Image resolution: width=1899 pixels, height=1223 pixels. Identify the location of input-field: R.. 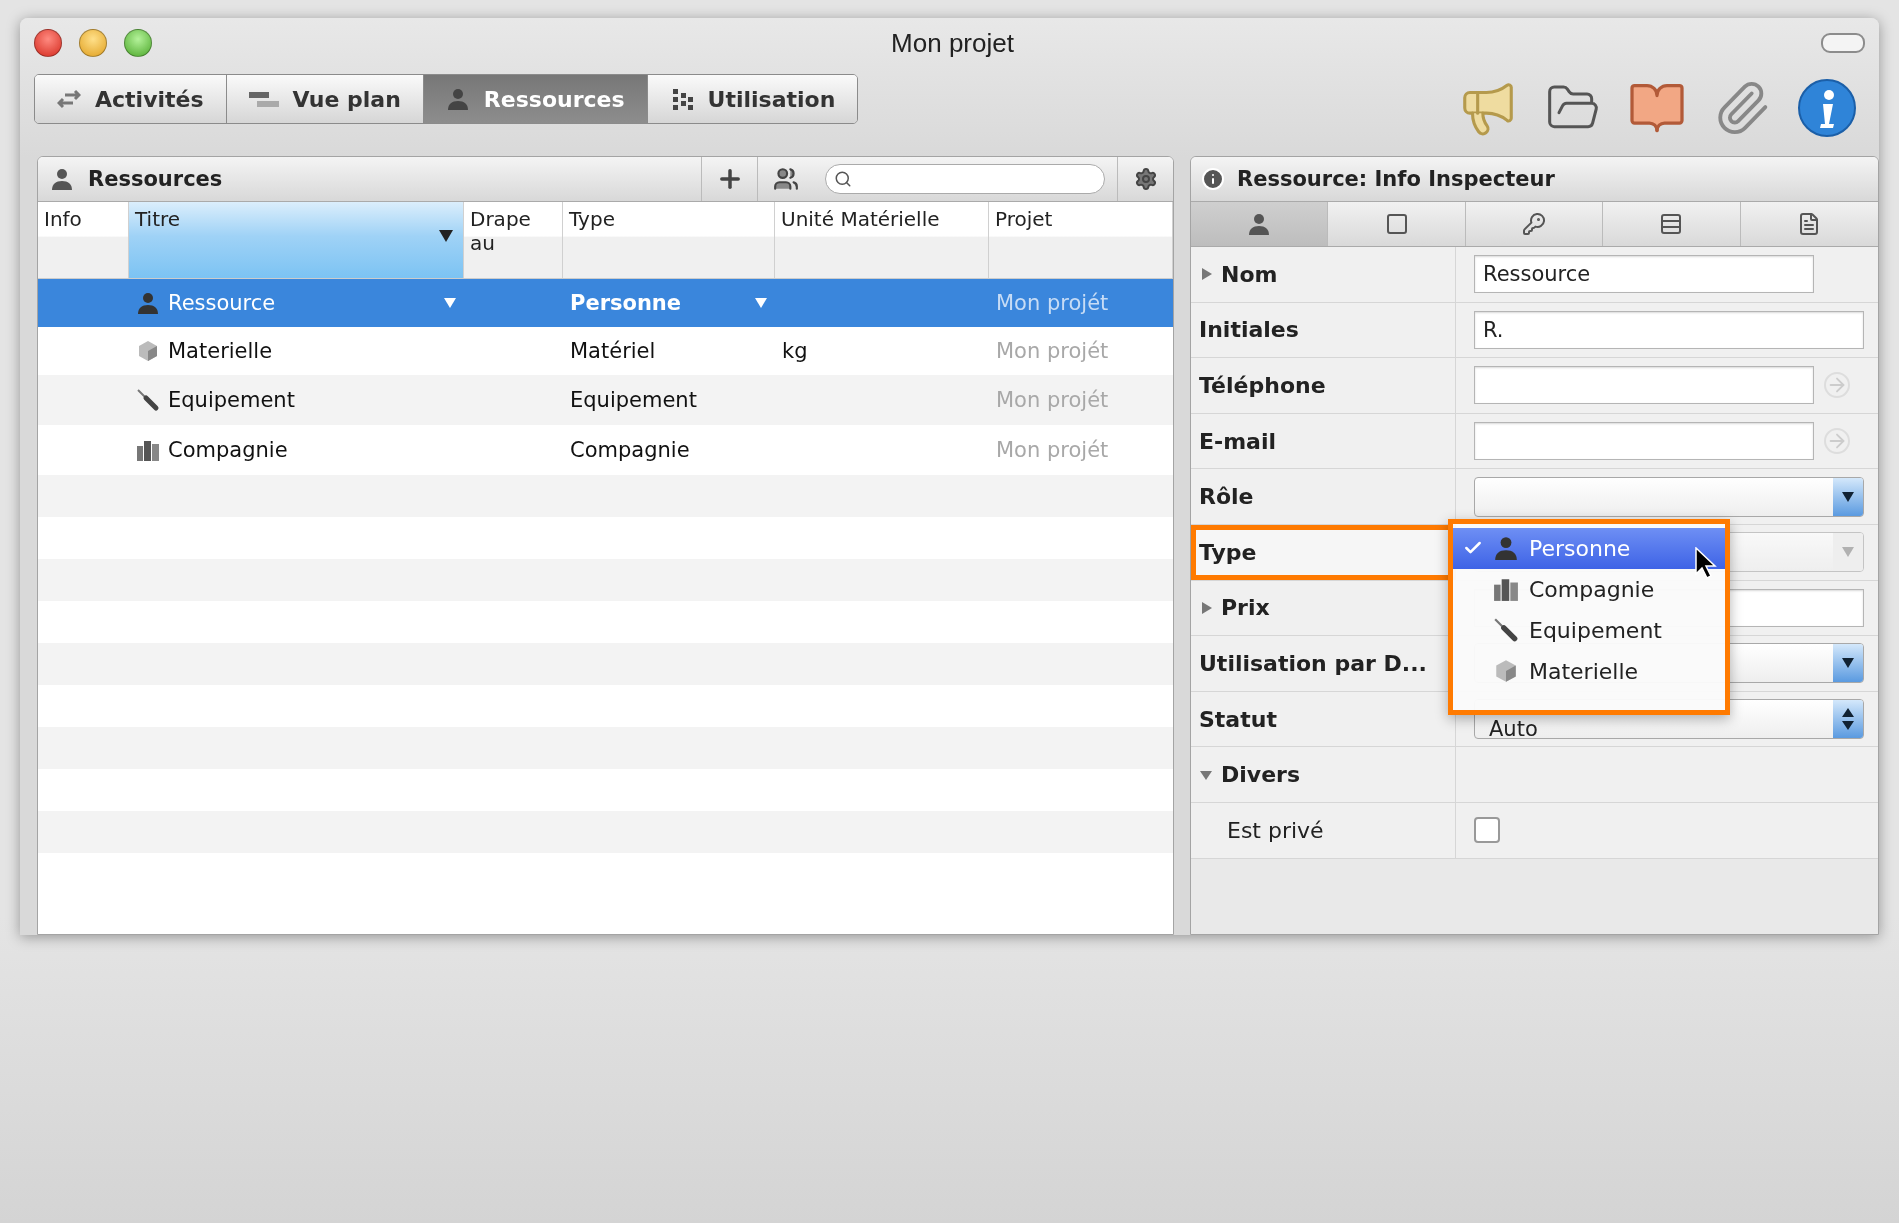
(1669, 329).